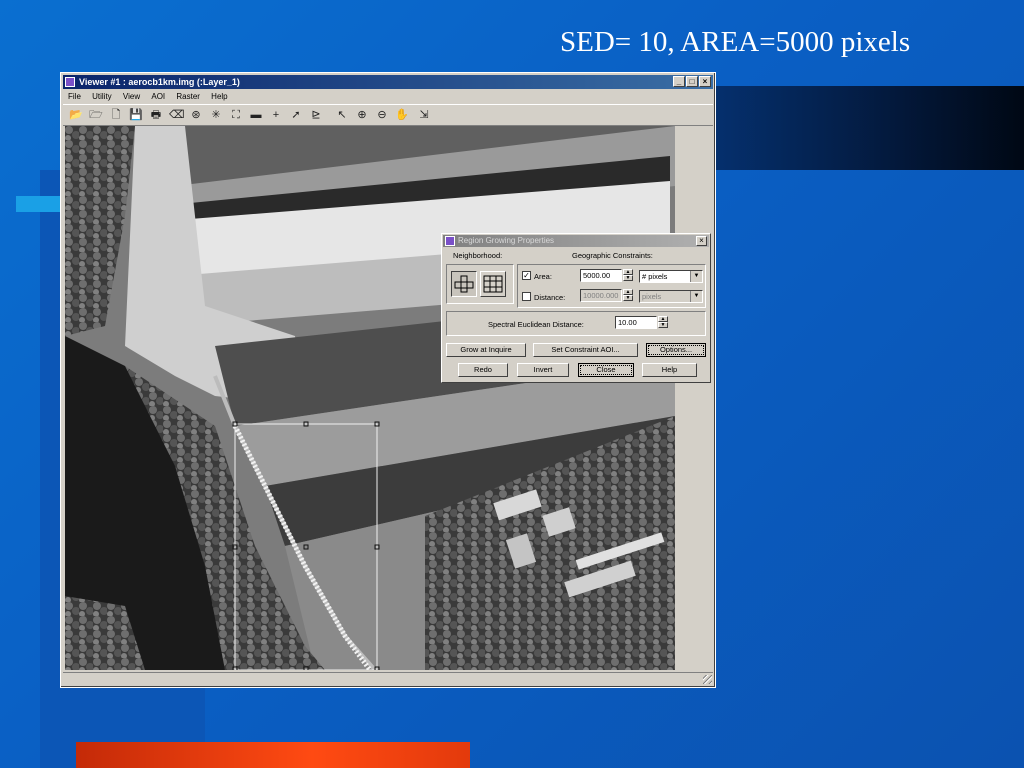 Image resolution: width=1024 pixels, height=768 pixels. Describe the element at coordinates (671, 276) in the screenshot. I see `area-unit-select: # pixels ▼` at that location.